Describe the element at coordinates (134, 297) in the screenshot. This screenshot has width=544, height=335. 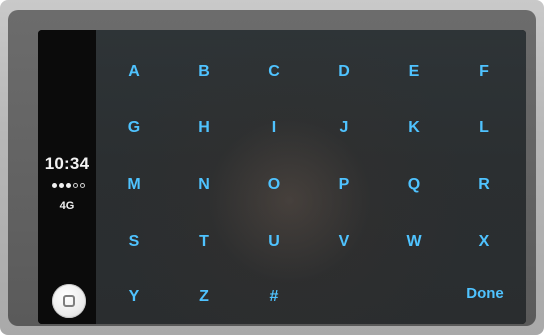
I see `key-y: Y` at that location.